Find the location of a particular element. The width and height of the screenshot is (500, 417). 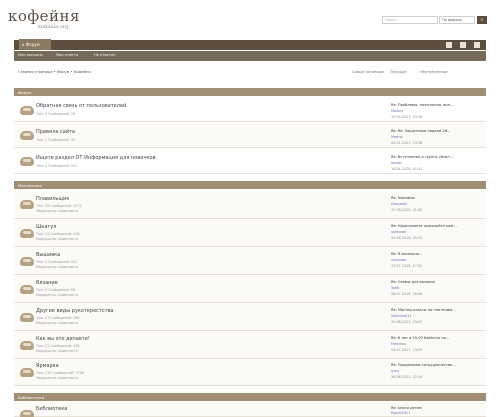

link-current: Текущие is located at coordinates (398, 72).